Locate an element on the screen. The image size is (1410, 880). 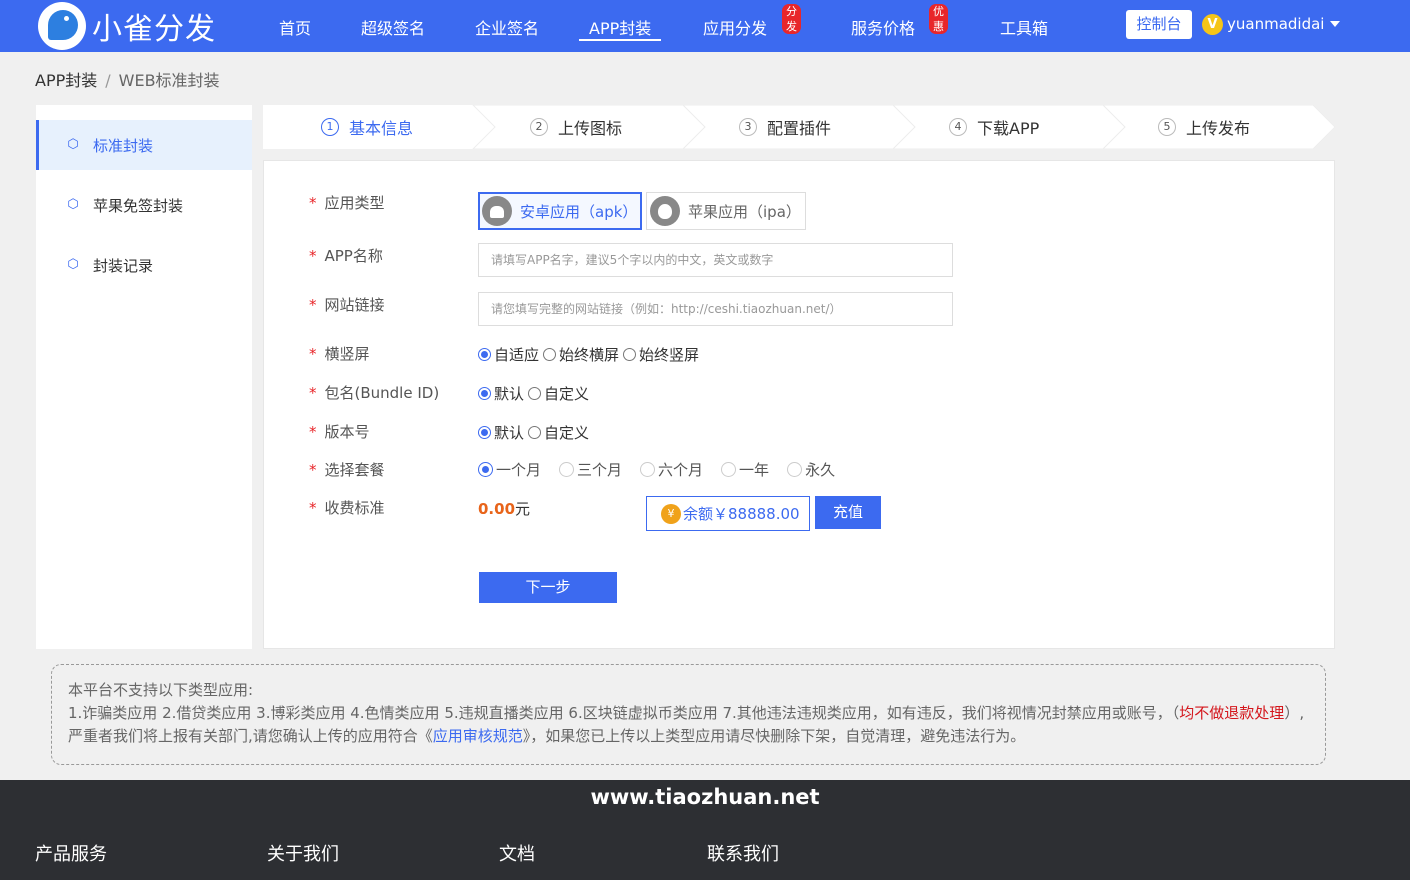
nav-home: 首页 is located at coordinates (295, 27).